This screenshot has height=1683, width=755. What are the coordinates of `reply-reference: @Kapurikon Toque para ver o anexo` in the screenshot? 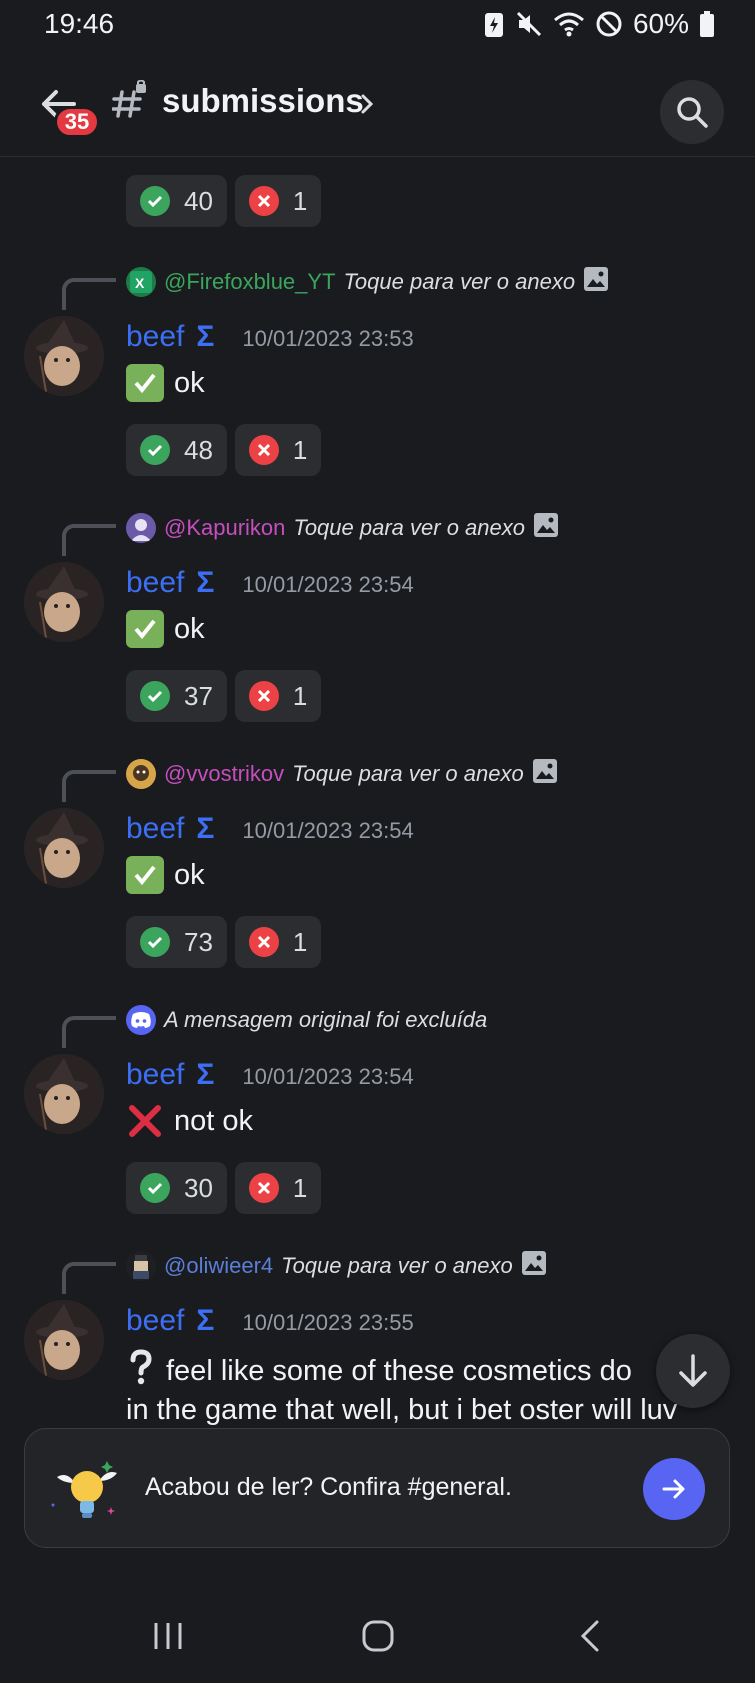 It's located at (342, 528).